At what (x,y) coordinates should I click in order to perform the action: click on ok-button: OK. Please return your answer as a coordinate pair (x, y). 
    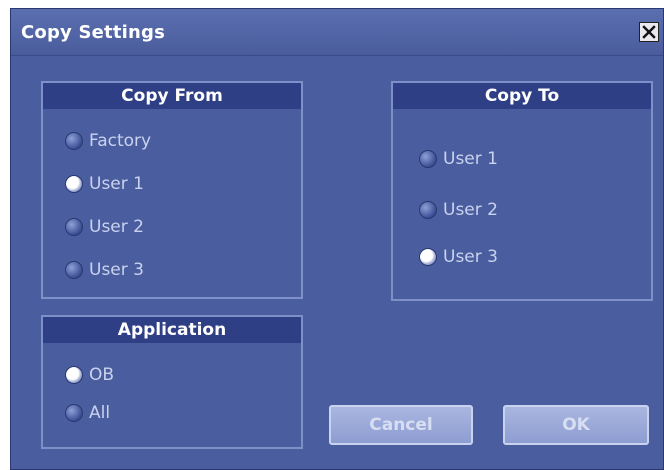
    Looking at the image, I should click on (576, 425).